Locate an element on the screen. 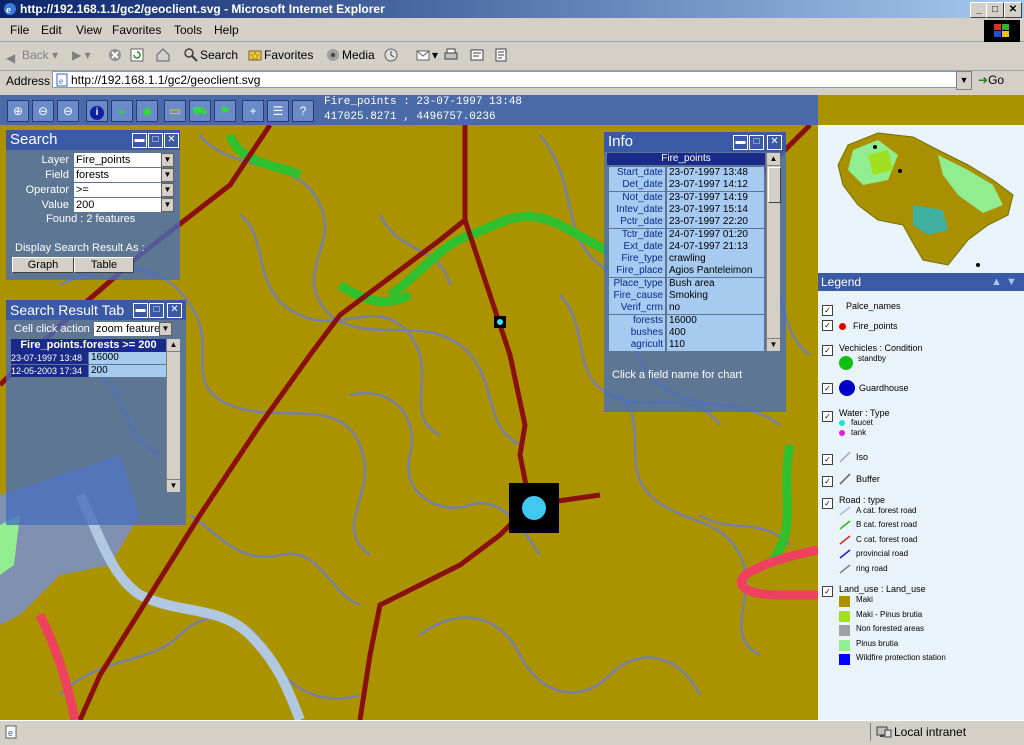  graph-button: Graph is located at coordinates (43, 265).